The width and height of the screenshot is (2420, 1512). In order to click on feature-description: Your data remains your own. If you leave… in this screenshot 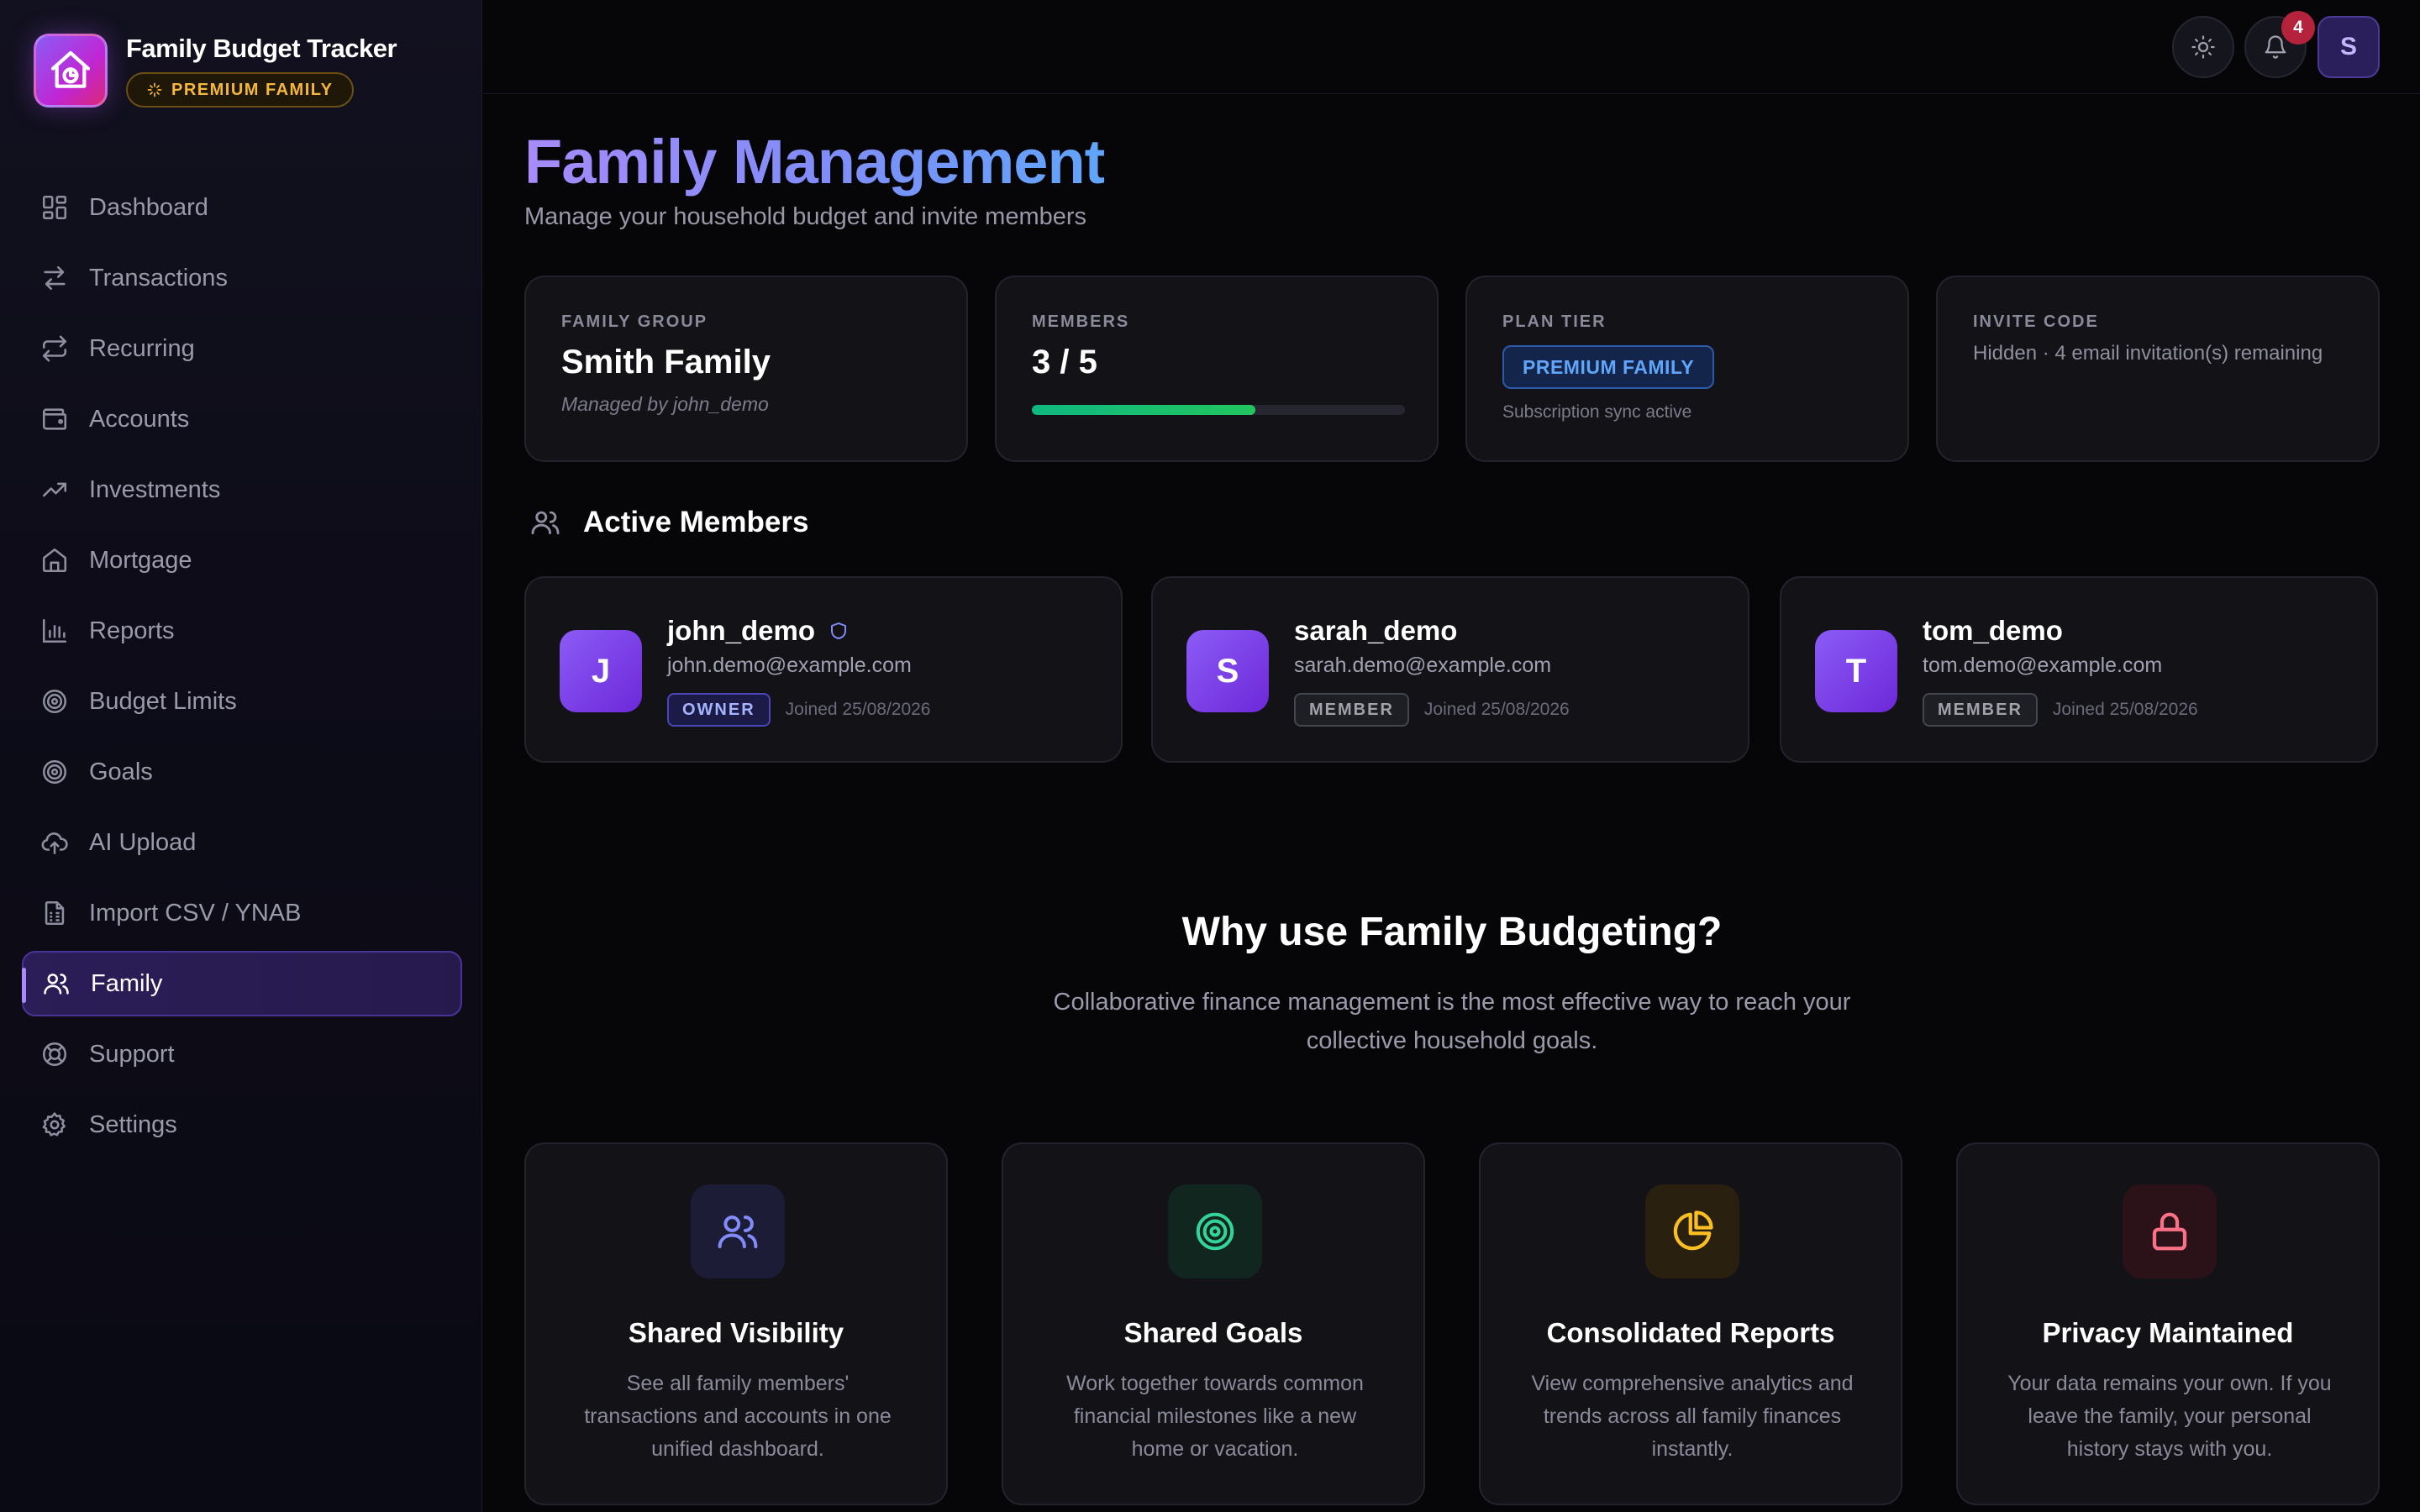, I will do `click(2169, 1416)`.